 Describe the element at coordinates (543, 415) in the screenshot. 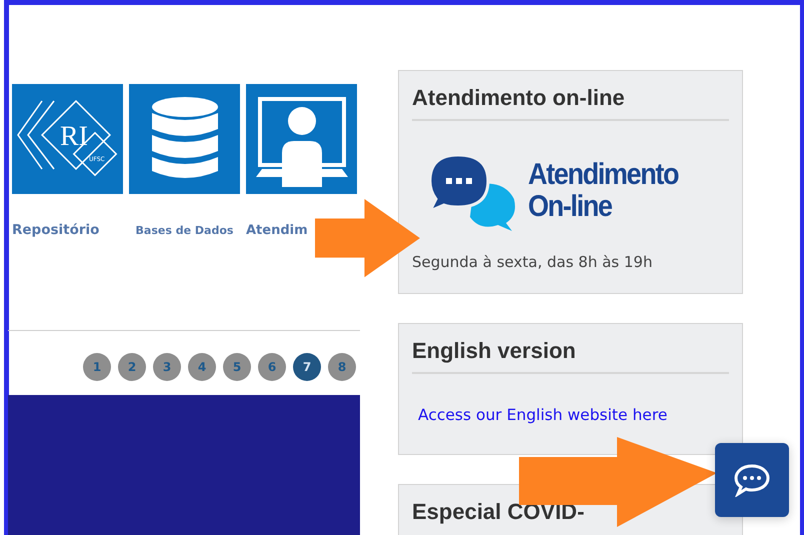

I see `english-site-link: Access our English website here` at that location.